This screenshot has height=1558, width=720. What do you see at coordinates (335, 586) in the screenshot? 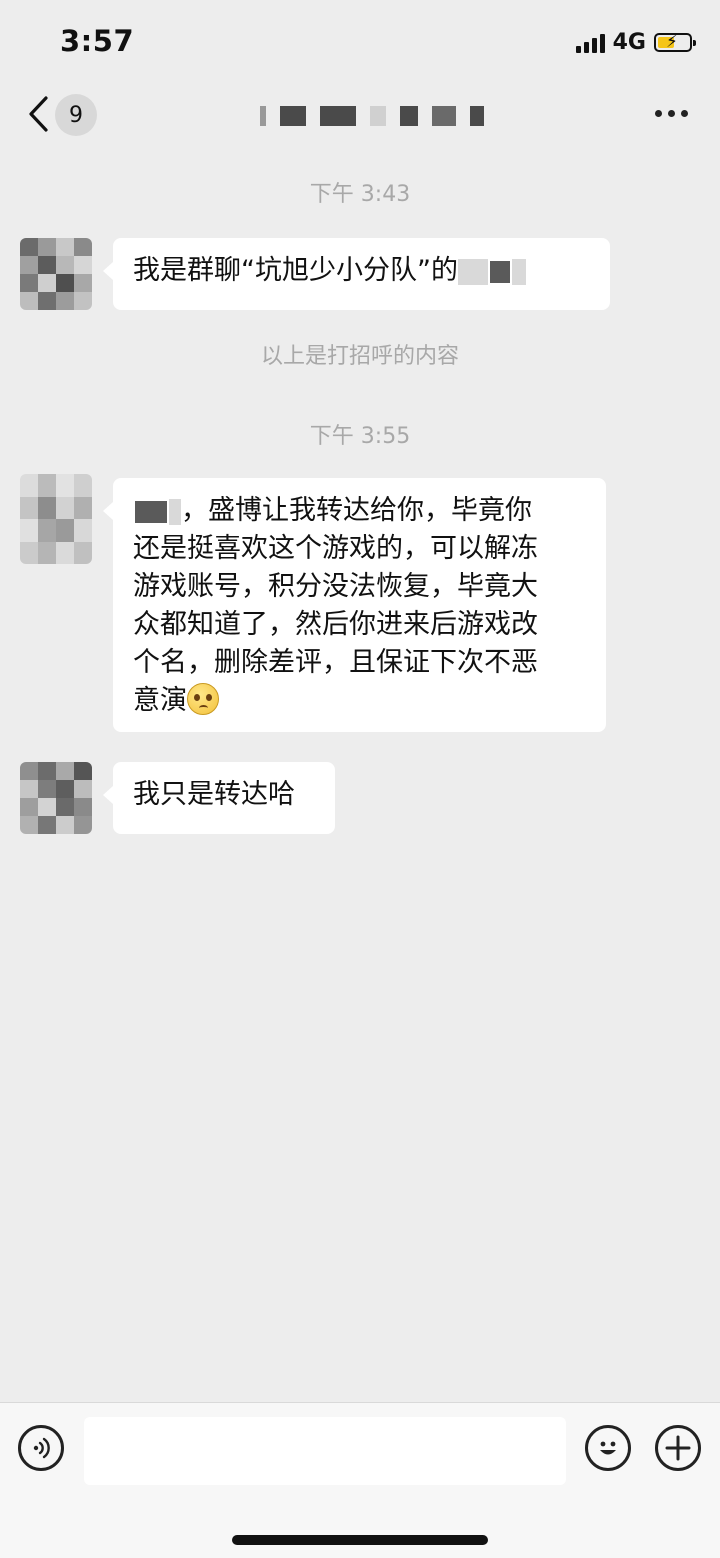
I see `message-line: 游戏账号，积分没法恢复，毕竟大` at bounding box center [335, 586].